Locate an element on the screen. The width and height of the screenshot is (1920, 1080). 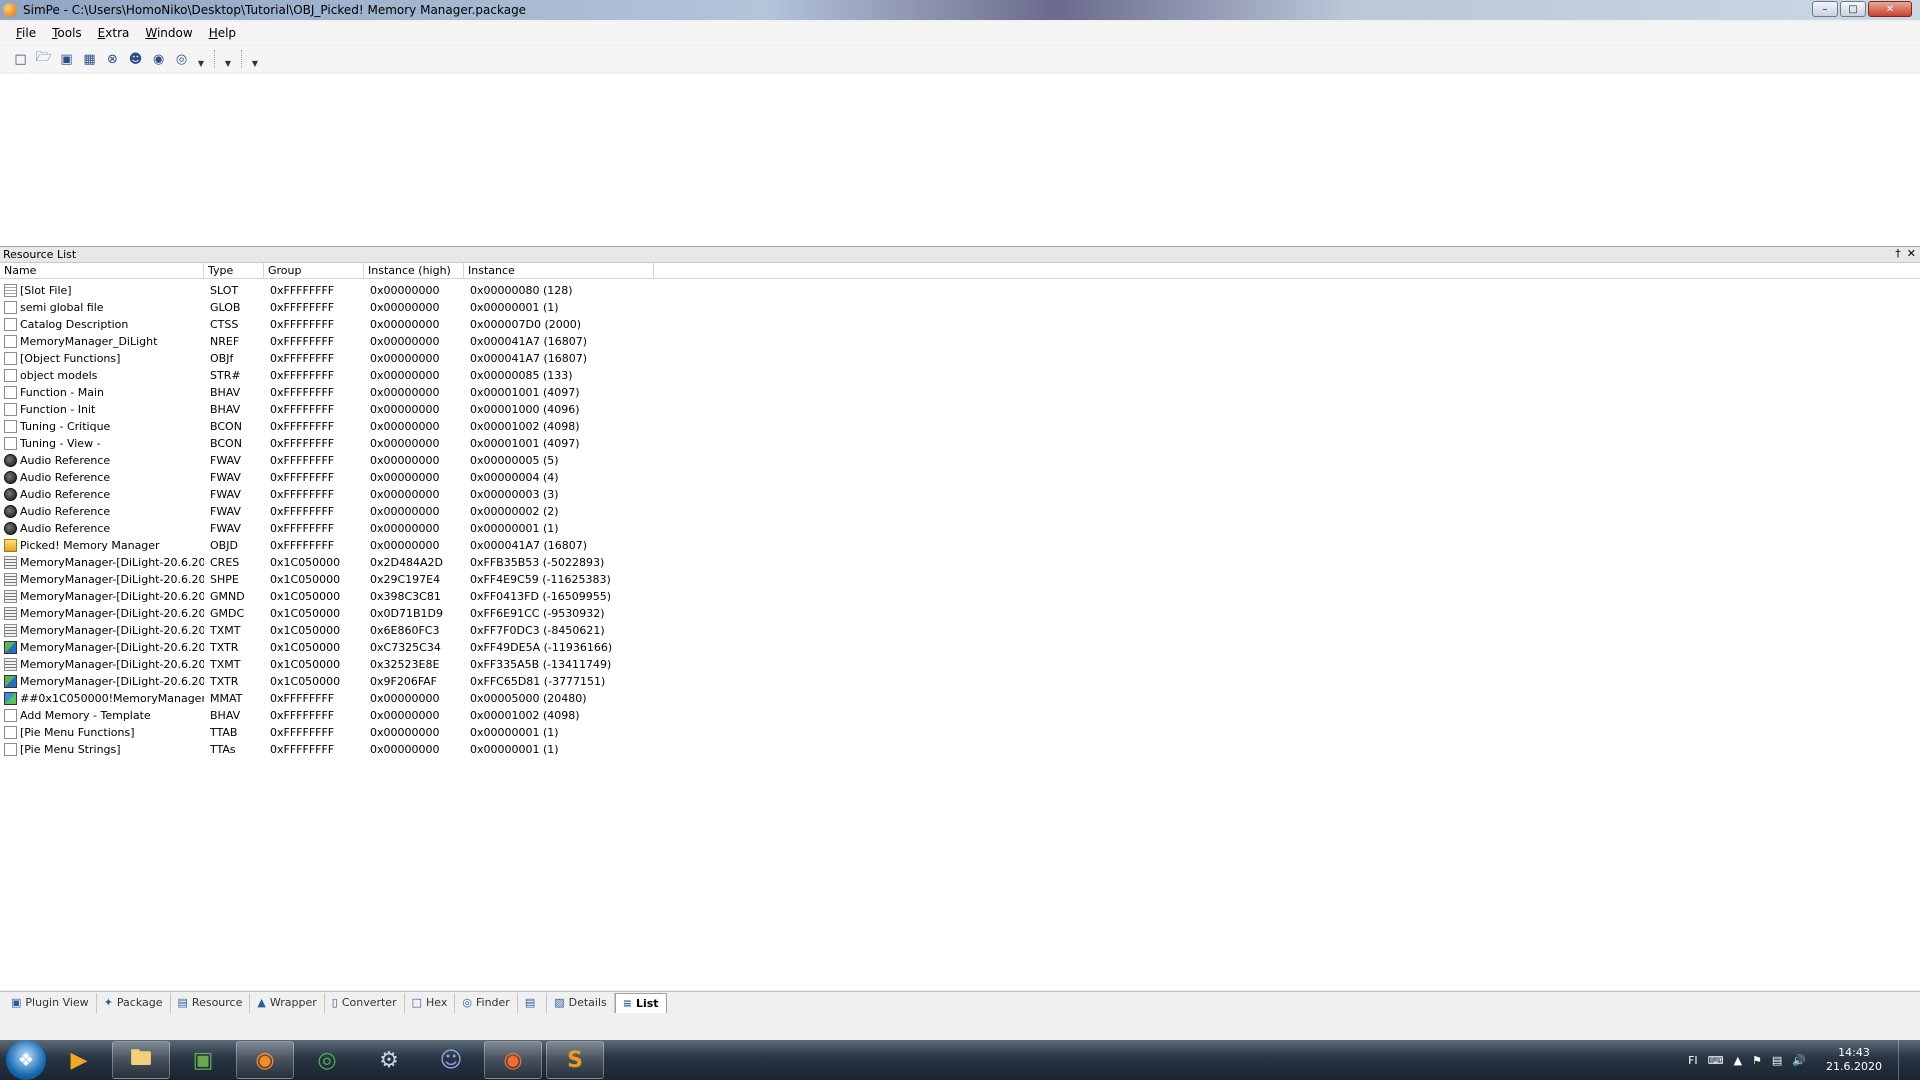
show-desktop-button is located at coordinates (1905, 1060).